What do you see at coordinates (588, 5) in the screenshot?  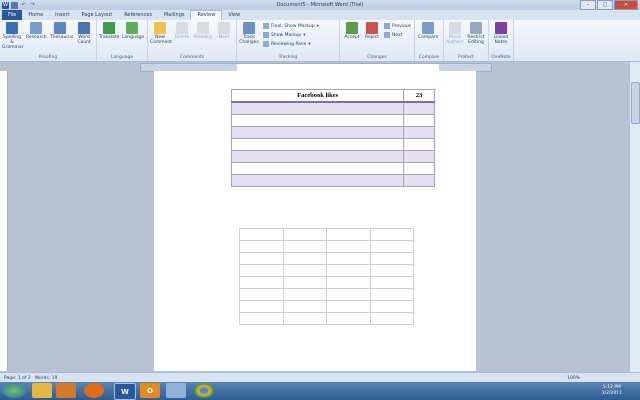 I see `minimize-button: –` at bounding box center [588, 5].